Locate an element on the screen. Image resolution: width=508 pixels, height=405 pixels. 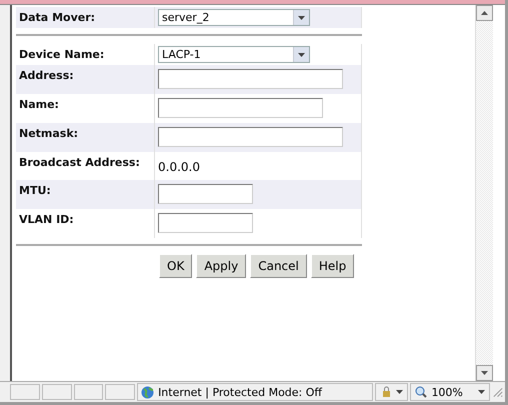
up-arrow-icon is located at coordinates (484, 13).